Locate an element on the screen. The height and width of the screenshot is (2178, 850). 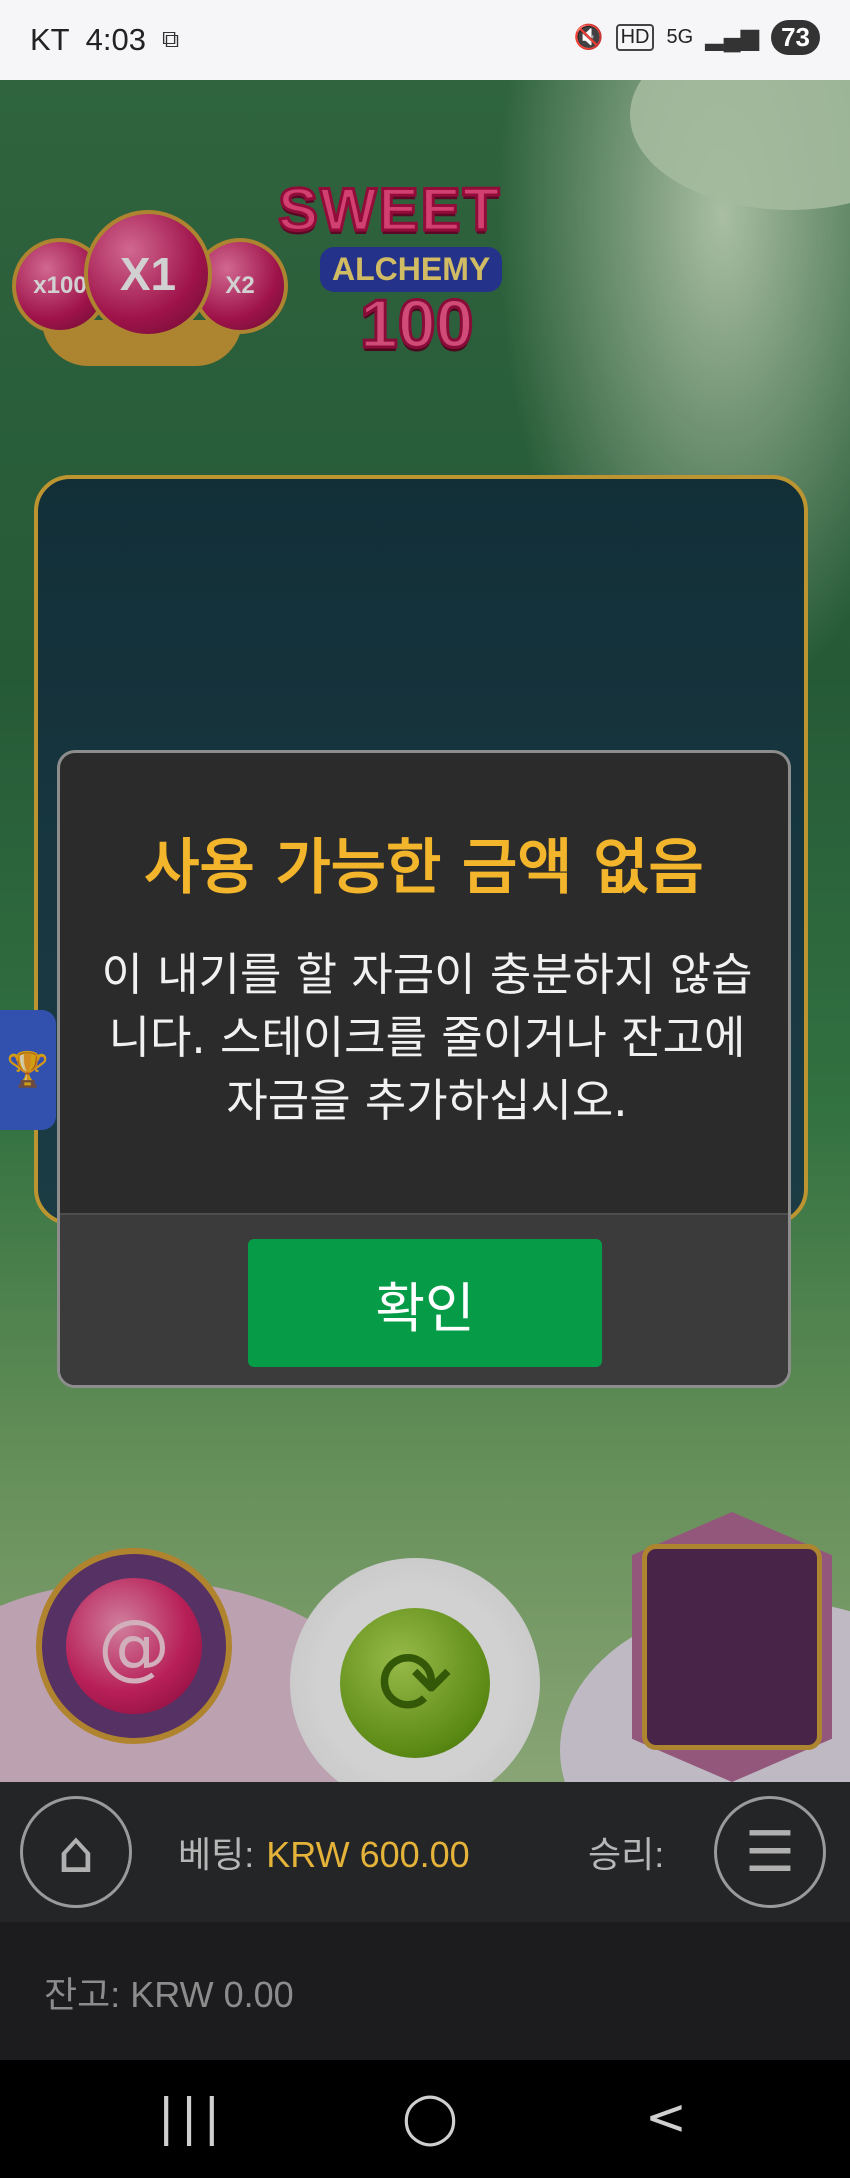
balance-bar: 잔고: KRW 0.00 is located at coordinates (425, 1991).